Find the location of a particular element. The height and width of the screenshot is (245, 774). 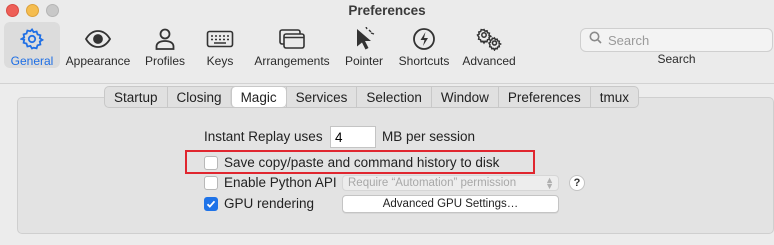

toolbar-appearance: Appearance is located at coordinates (98, 45).